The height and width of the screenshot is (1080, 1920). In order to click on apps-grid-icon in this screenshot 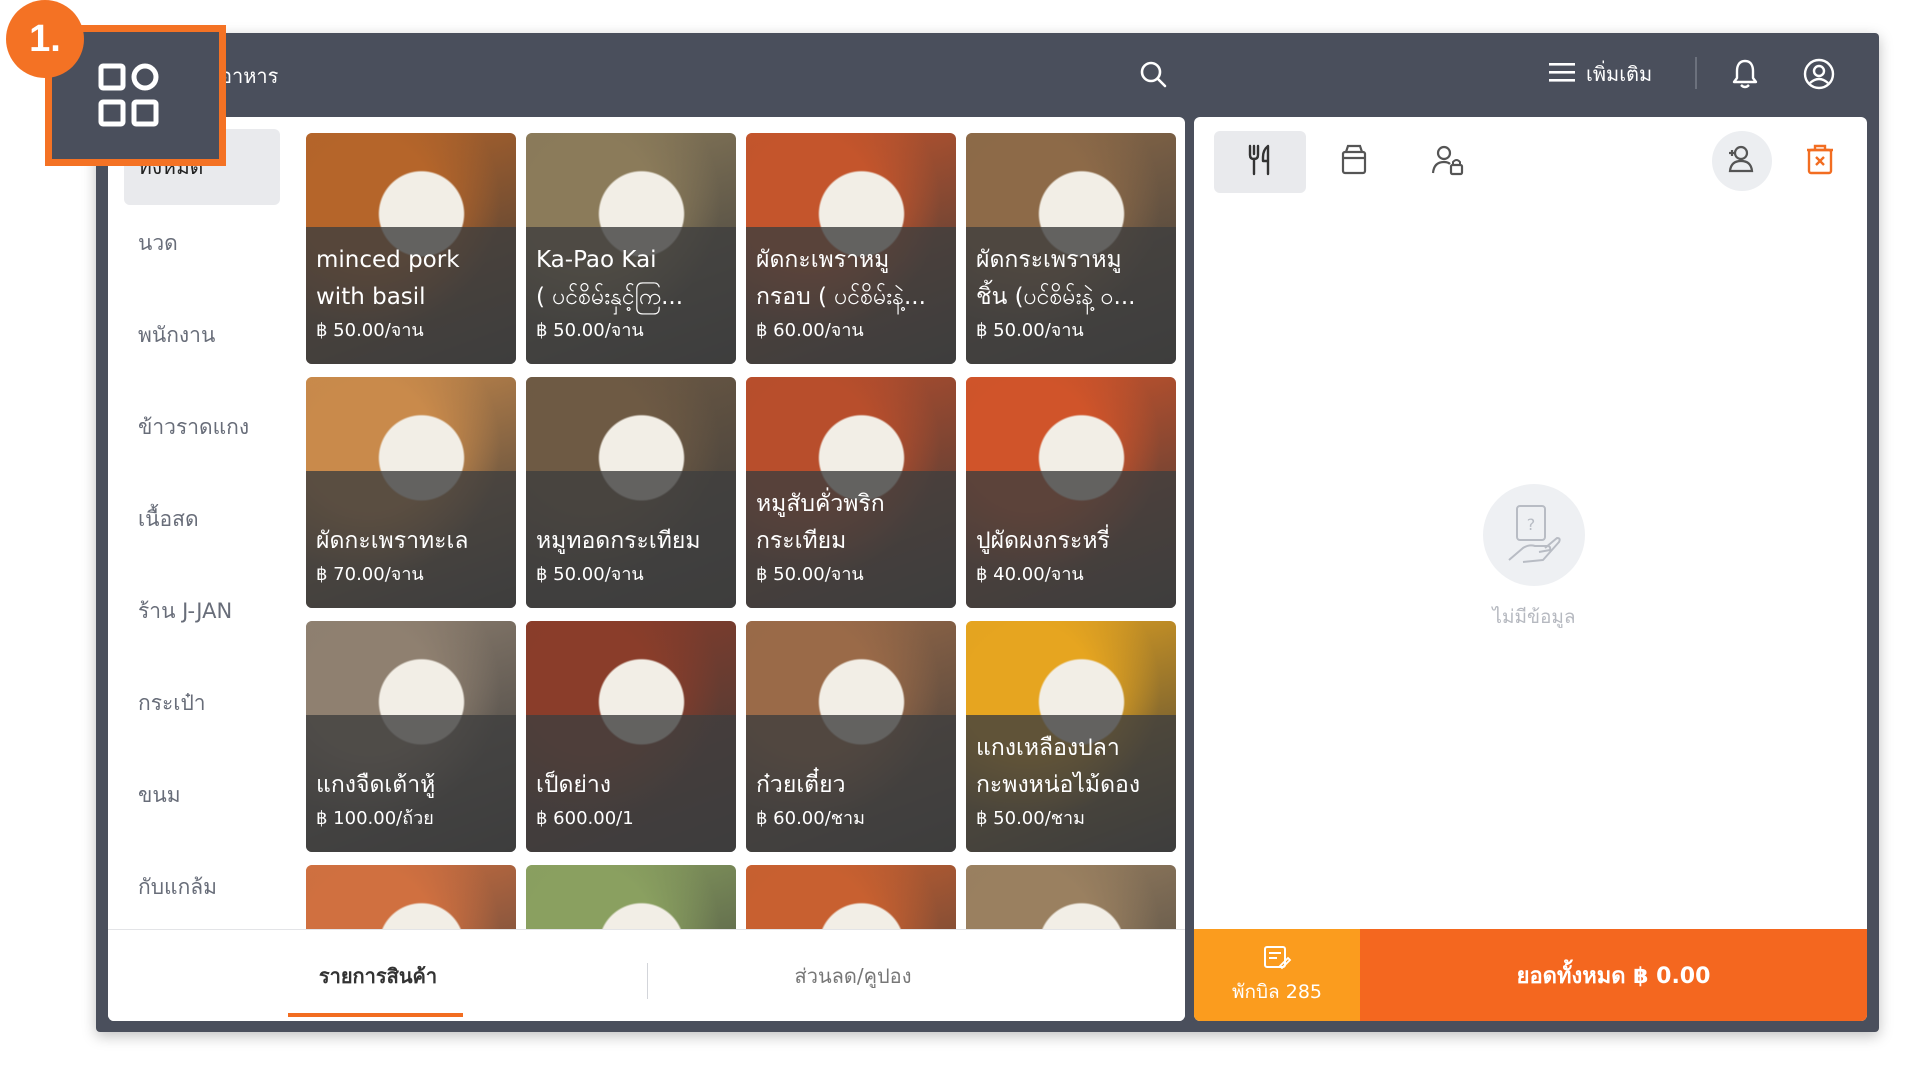, I will do `click(130, 95)`.